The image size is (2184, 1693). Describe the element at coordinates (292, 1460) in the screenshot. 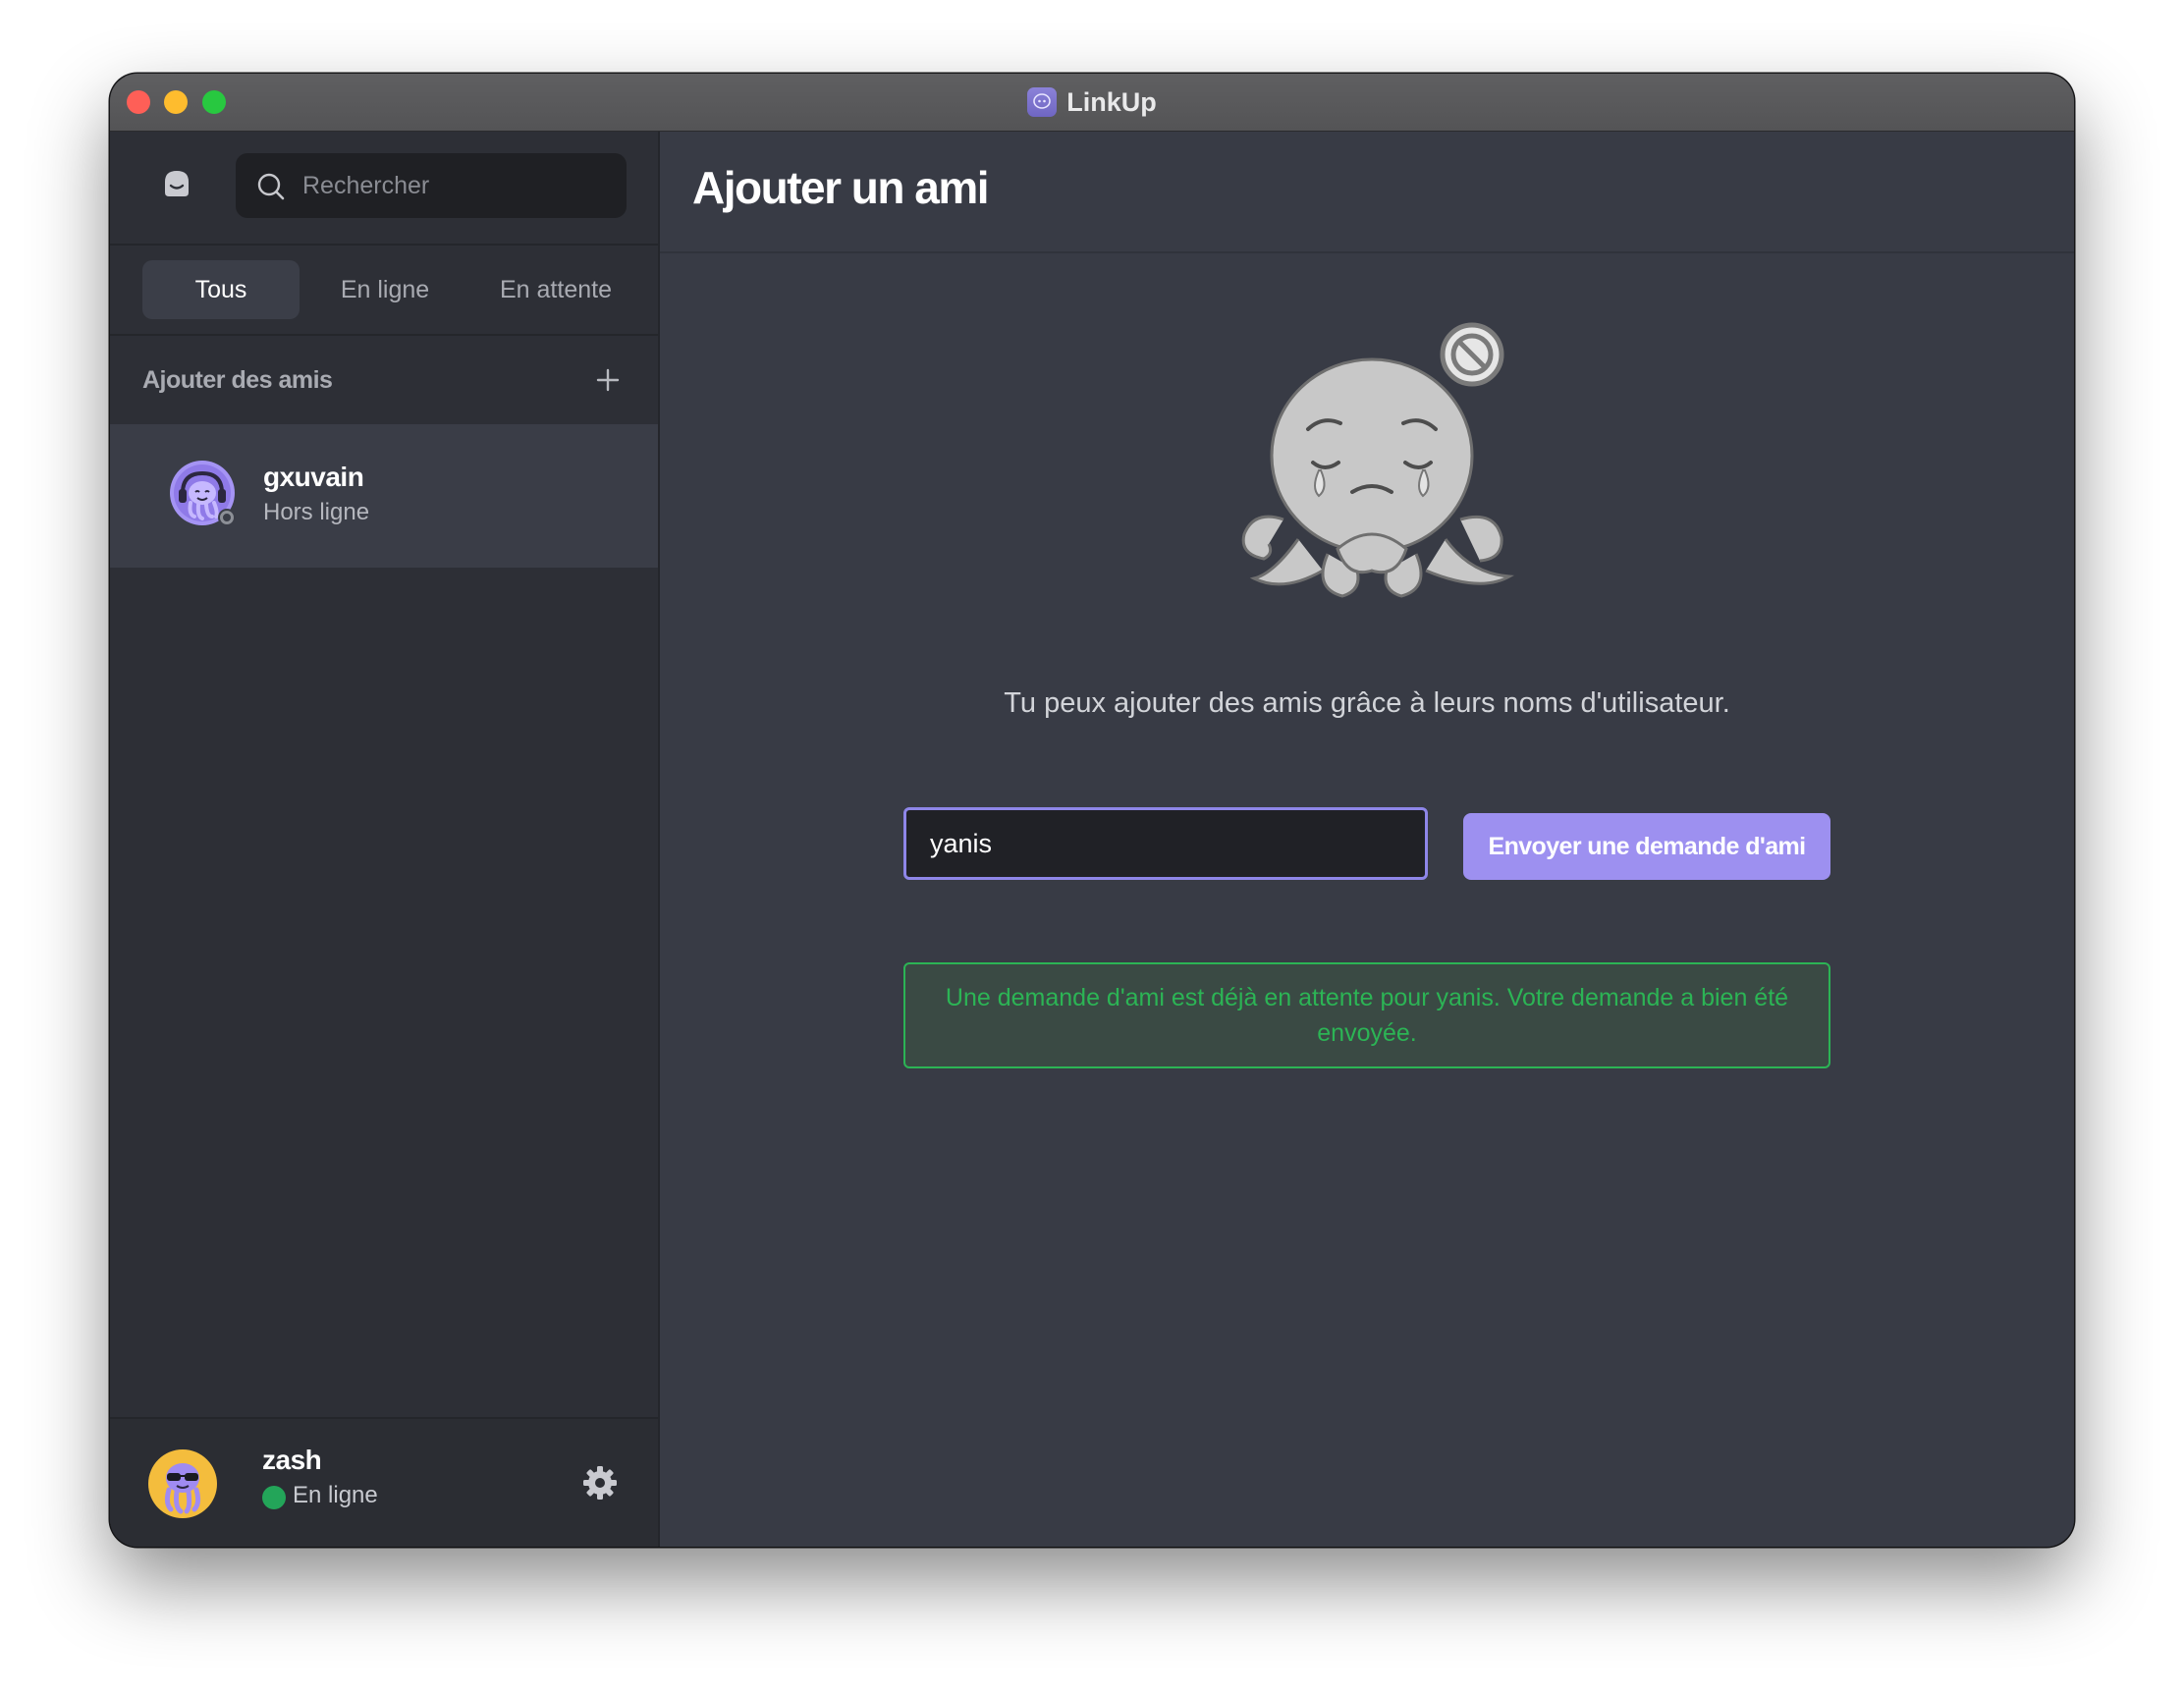

I see `current-user-name: zash` at that location.